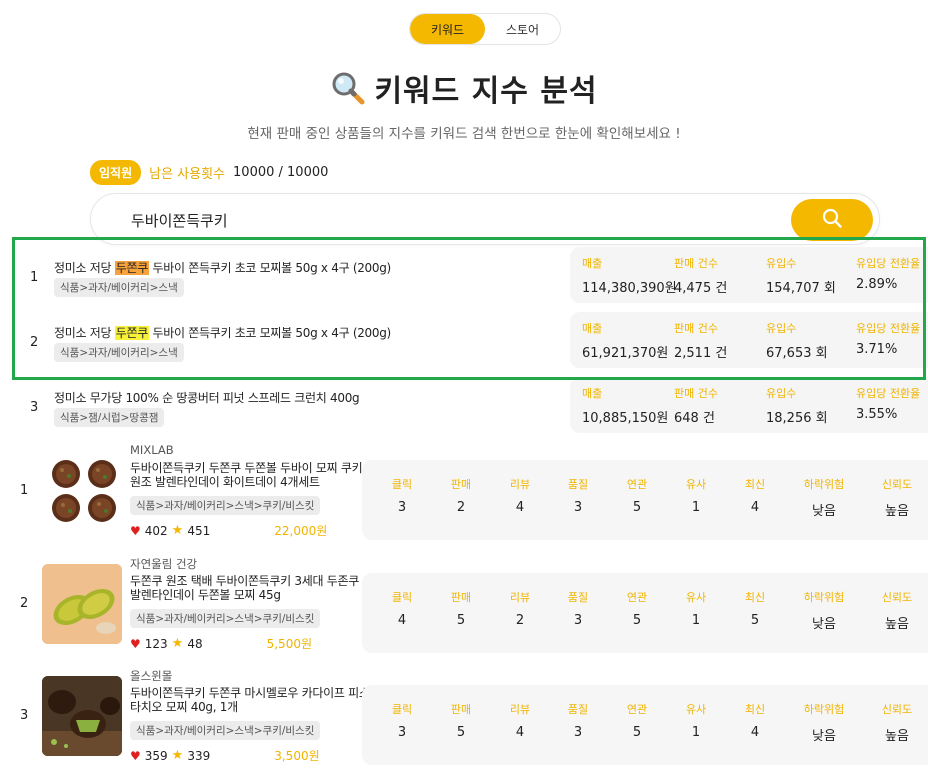 The width and height of the screenshot is (928, 770). I want to click on count-value: 4,475 건, so click(701, 288).